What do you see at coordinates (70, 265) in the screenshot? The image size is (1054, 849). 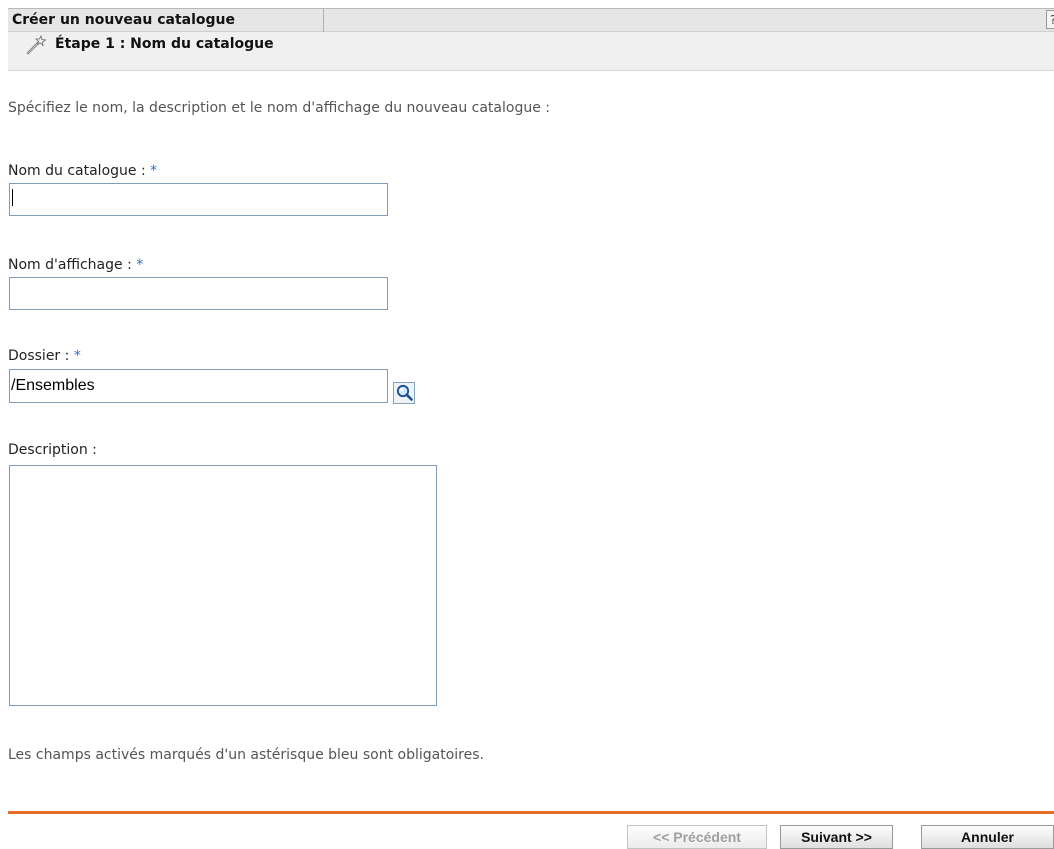 I see `display-name-label-text: Nom d'affichage :` at bounding box center [70, 265].